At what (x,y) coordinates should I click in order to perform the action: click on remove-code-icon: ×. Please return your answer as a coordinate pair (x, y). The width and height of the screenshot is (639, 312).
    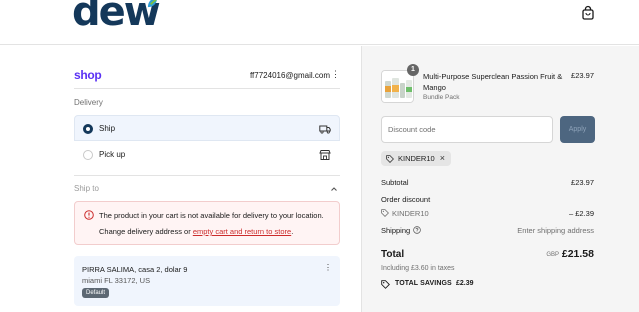
    Looking at the image, I should click on (442, 158).